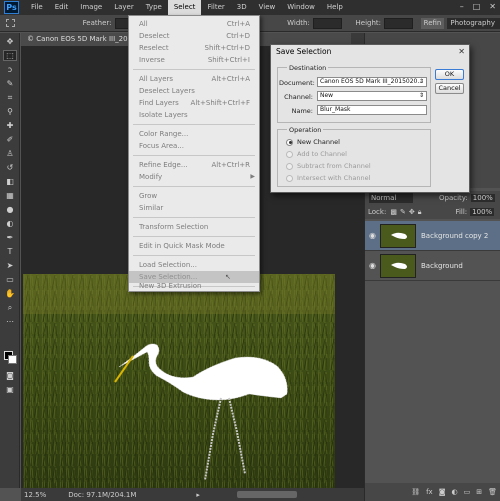  I want to click on spot-healing-tool-icon: ✚, so click(10, 125).